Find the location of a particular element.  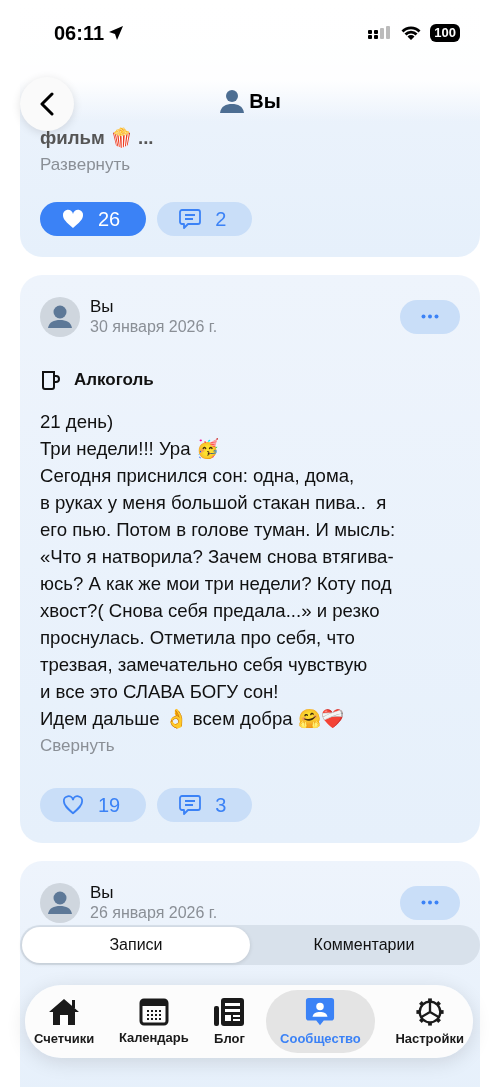

battery-indicator: 100 is located at coordinates (445, 33).